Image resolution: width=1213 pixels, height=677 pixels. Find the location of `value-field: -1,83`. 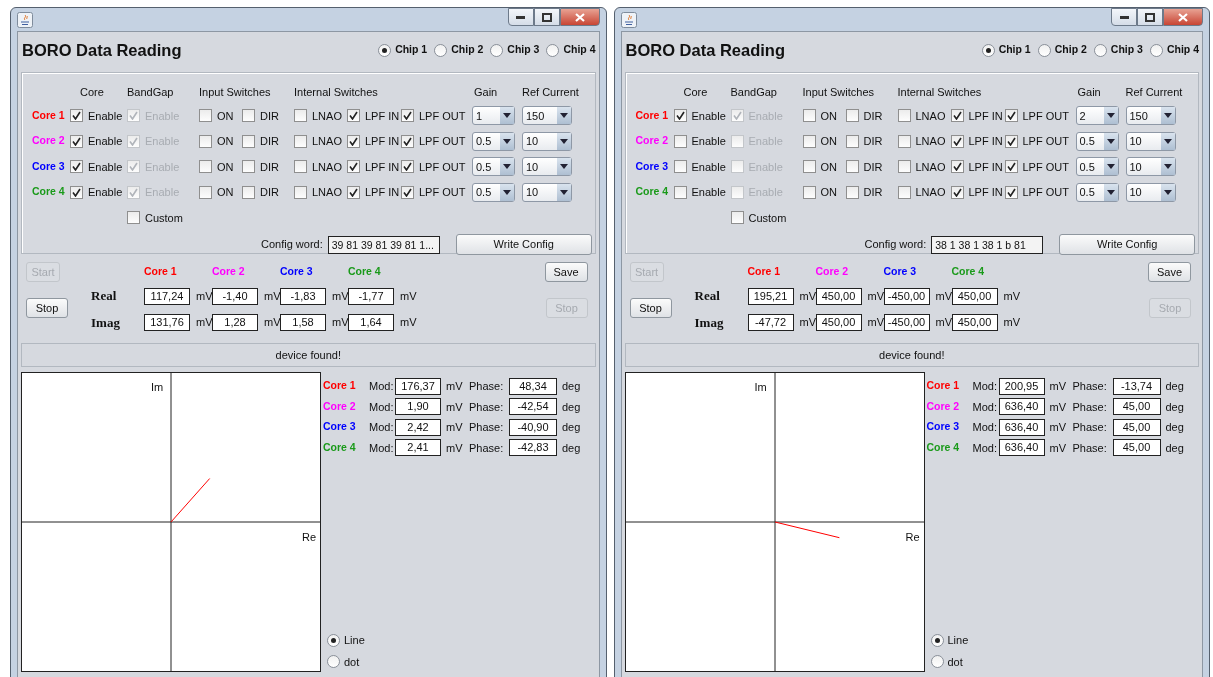

value-field: -1,83 is located at coordinates (303, 296).